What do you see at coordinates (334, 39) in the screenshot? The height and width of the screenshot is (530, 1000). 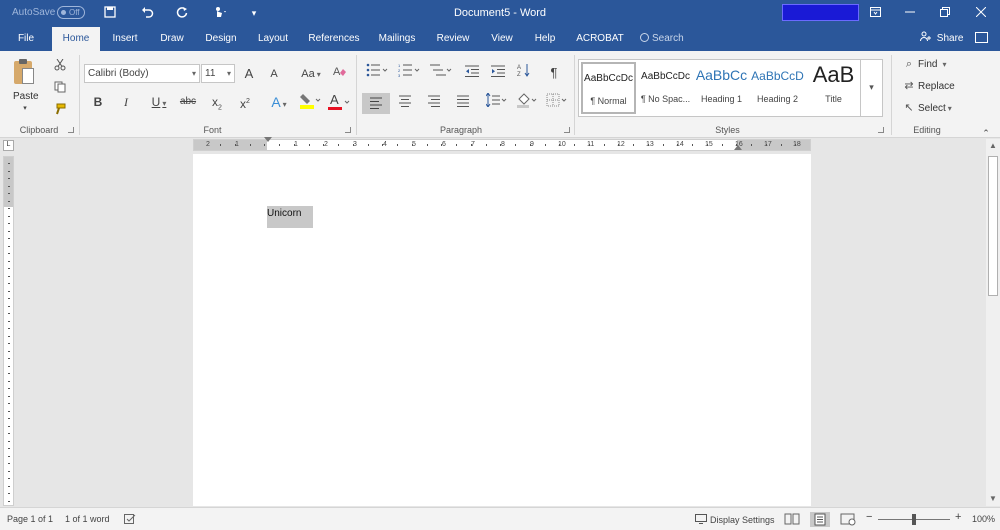 I see `tab-references: References` at bounding box center [334, 39].